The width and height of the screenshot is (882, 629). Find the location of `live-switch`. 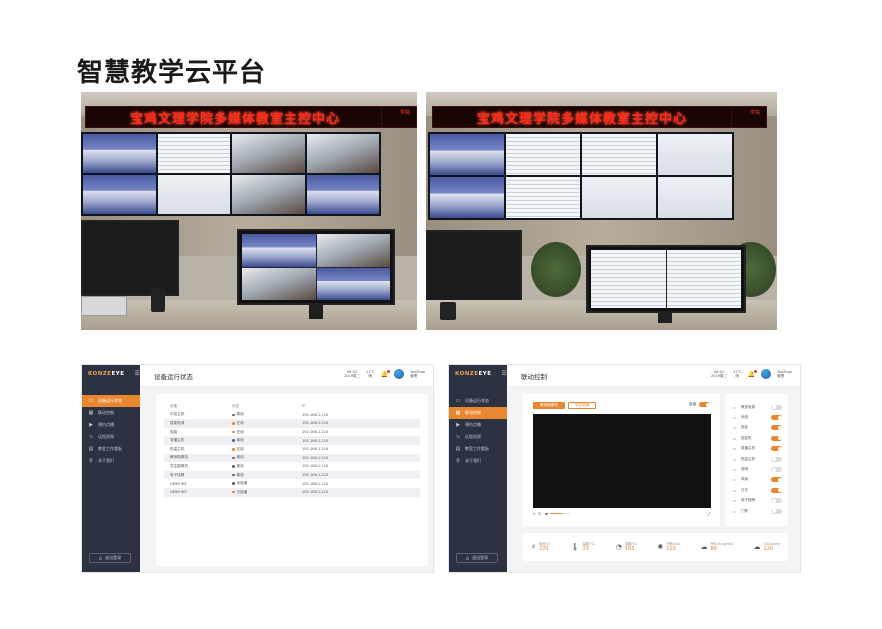

live-switch is located at coordinates (704, 404).